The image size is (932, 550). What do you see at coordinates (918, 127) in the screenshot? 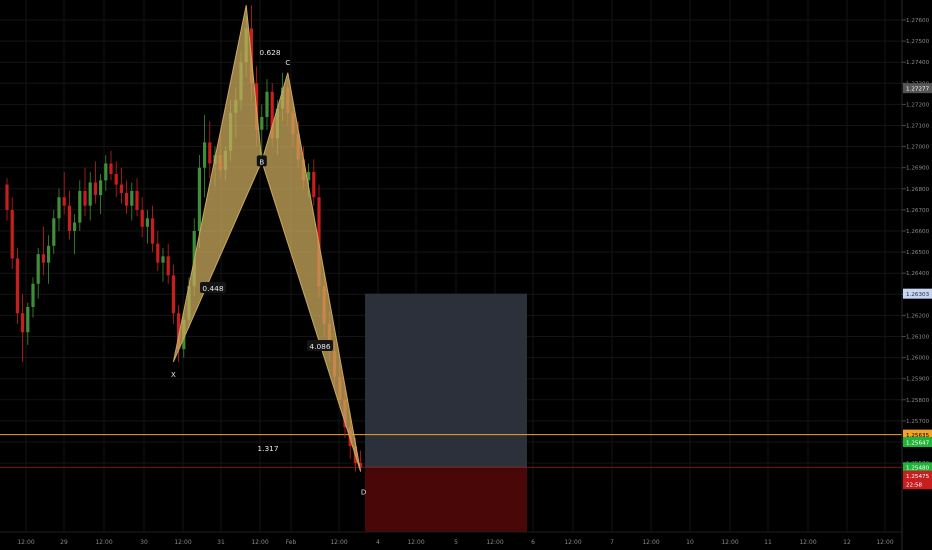
I see `price-tick-label: 1.27100` at bounding box center [918, 127].